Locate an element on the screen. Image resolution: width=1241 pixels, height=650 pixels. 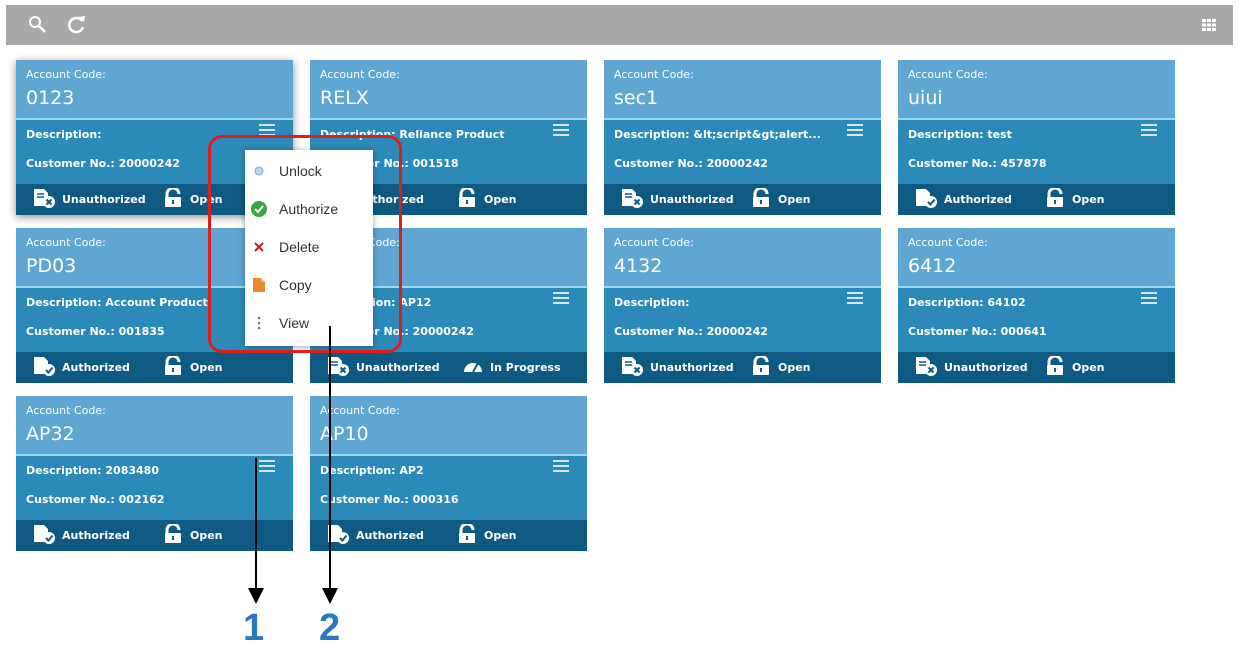
callout-number-2: 2 is located at coordinates (330, 628).